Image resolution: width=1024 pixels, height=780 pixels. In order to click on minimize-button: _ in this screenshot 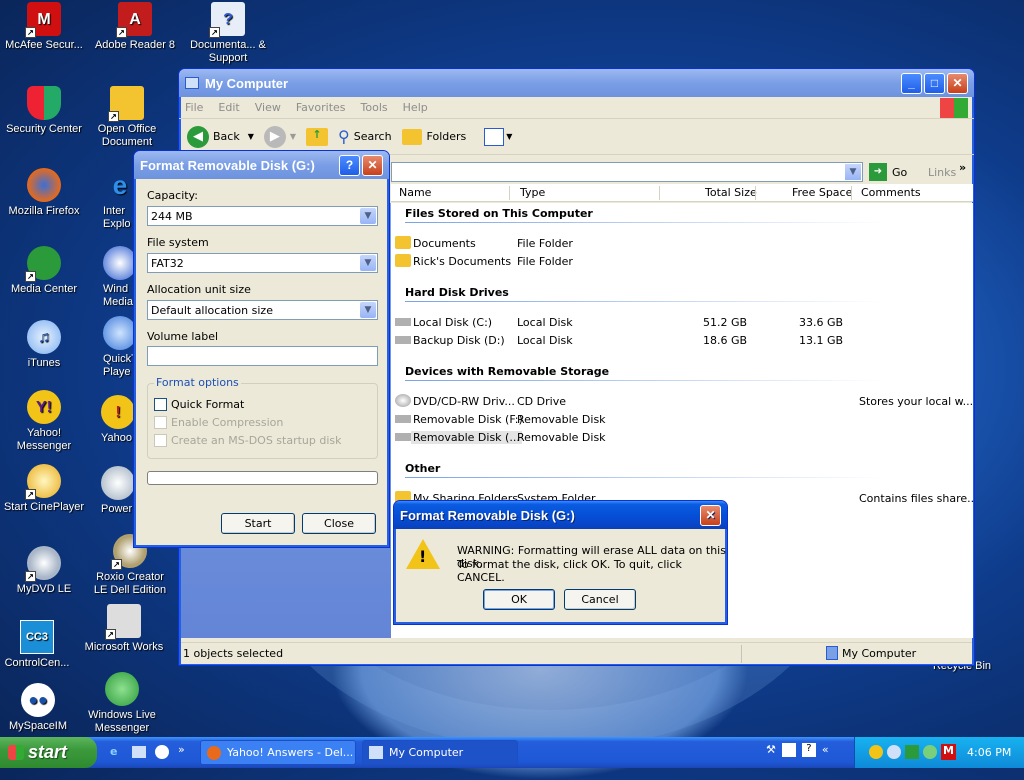, I will do `click(911, 83)`.